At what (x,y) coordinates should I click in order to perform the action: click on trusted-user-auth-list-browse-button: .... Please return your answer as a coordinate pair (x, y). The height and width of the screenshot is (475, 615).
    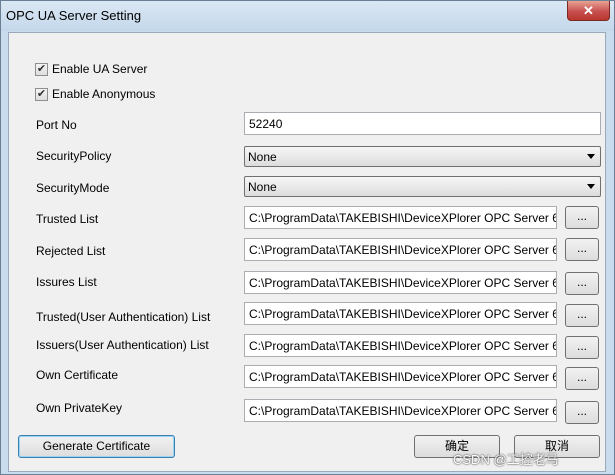
    Looking at the image, I should click on (582, 315).